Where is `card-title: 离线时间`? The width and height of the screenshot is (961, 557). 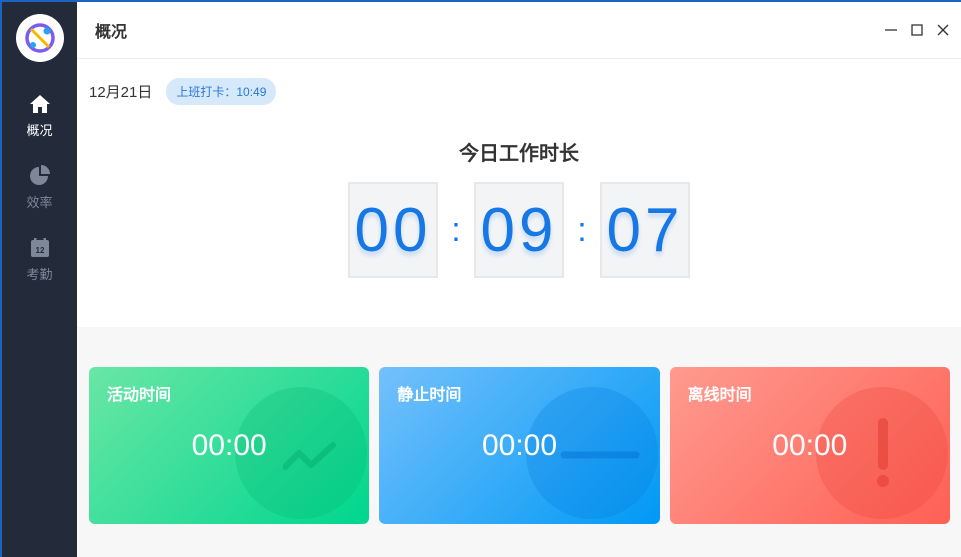 card-title: 离线时间 is located at coordinates (719, 395).